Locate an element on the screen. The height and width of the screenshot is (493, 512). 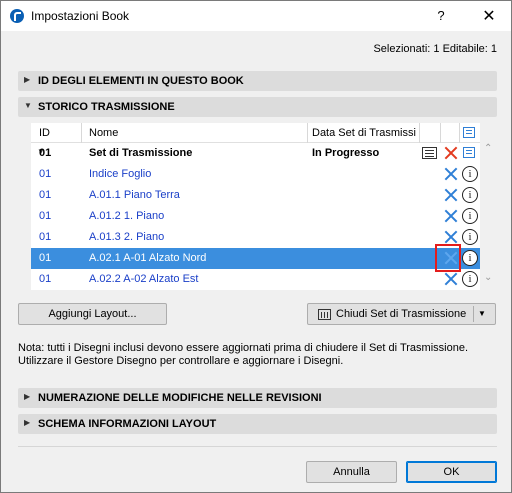
section-history: ▼ STORICO TRASMISSIONE is located at coordinates (257, 107).